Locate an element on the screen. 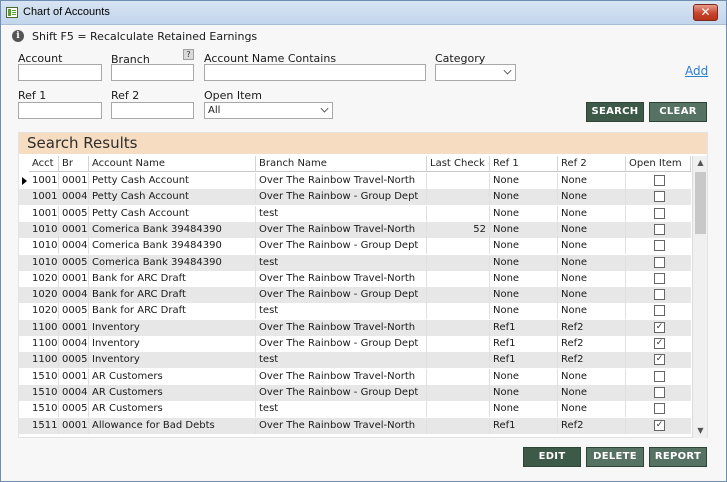  scroll-down-icon: ▼ is located at coordinates (700, 431).